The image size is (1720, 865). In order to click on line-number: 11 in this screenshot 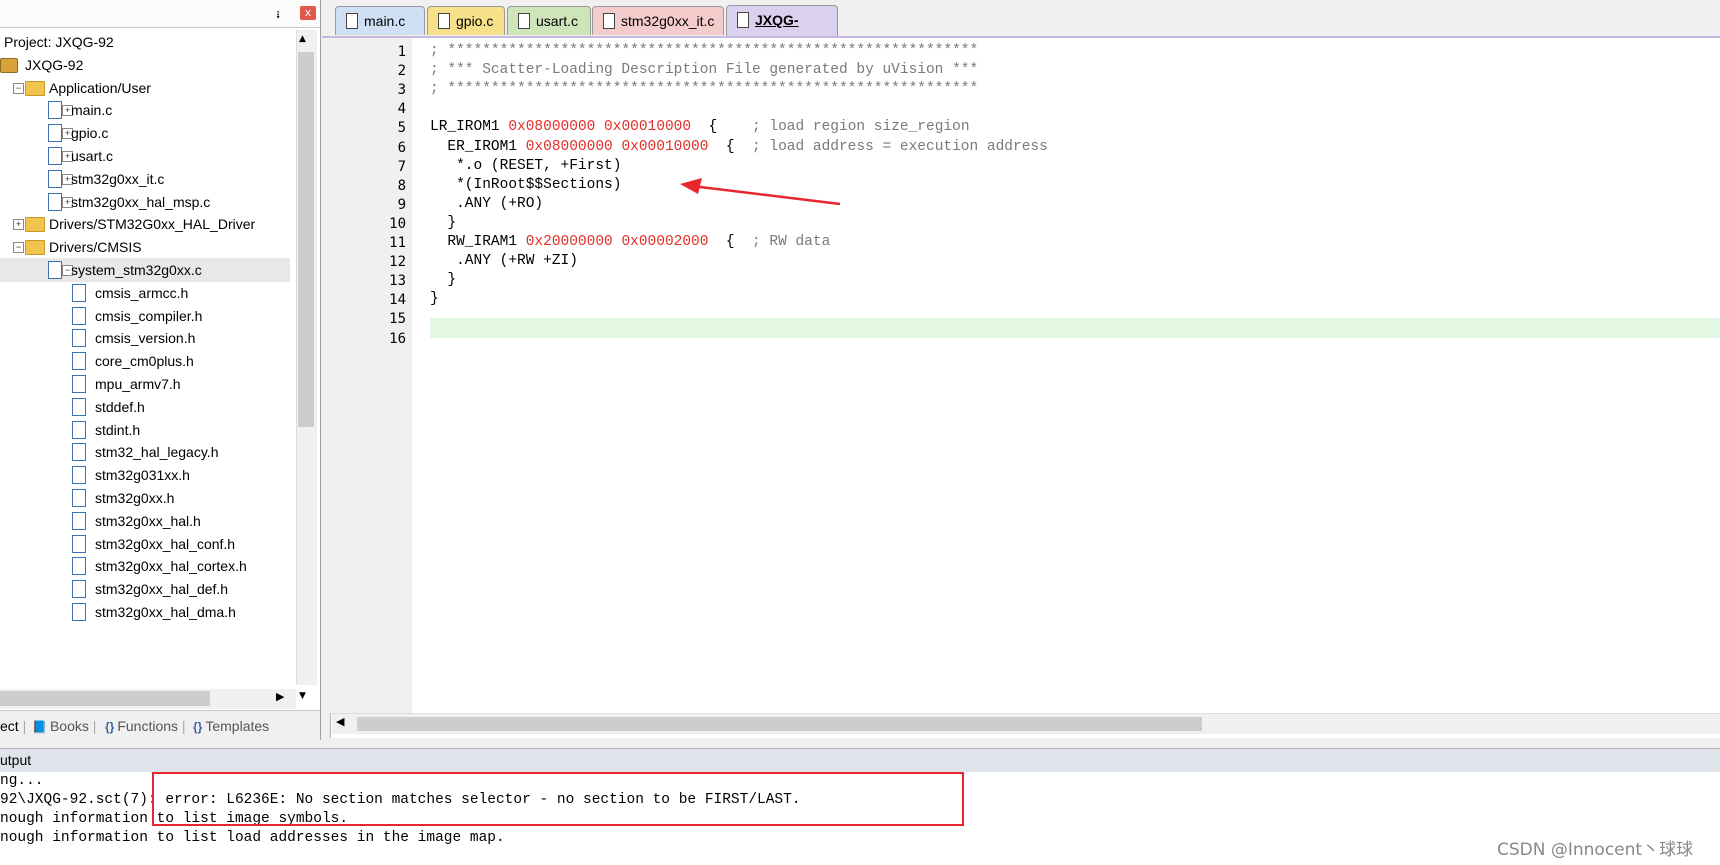, I will do `click(397, 243)`.